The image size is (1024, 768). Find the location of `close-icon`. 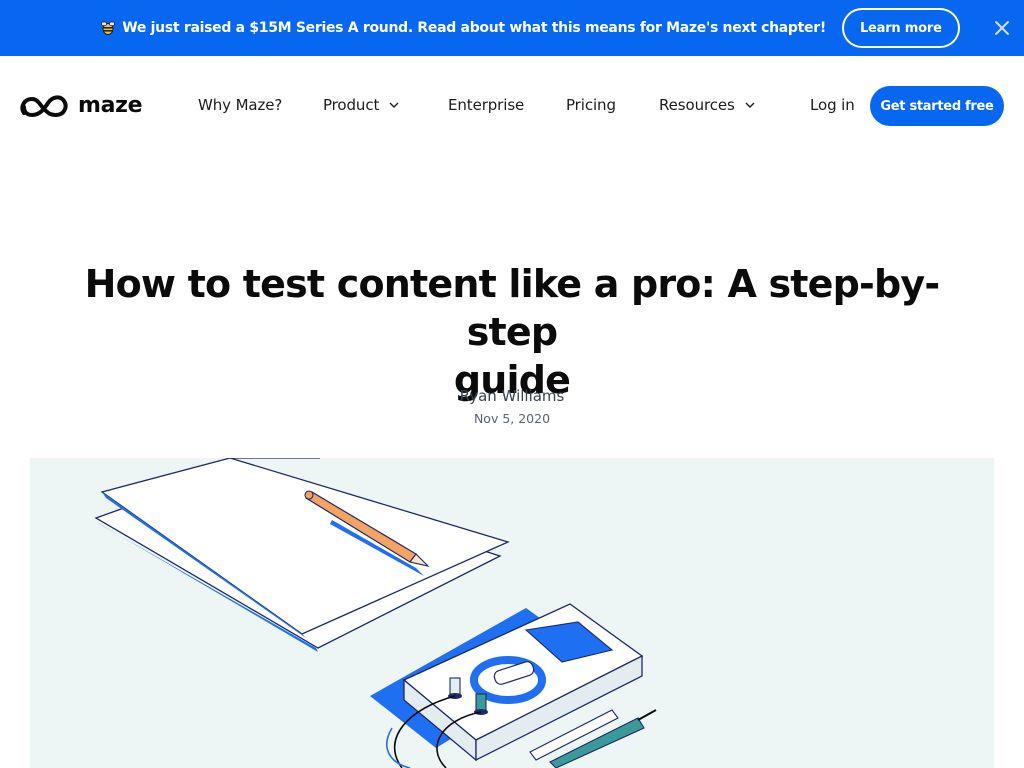

close-icon is located at coordinates (1002, 28).